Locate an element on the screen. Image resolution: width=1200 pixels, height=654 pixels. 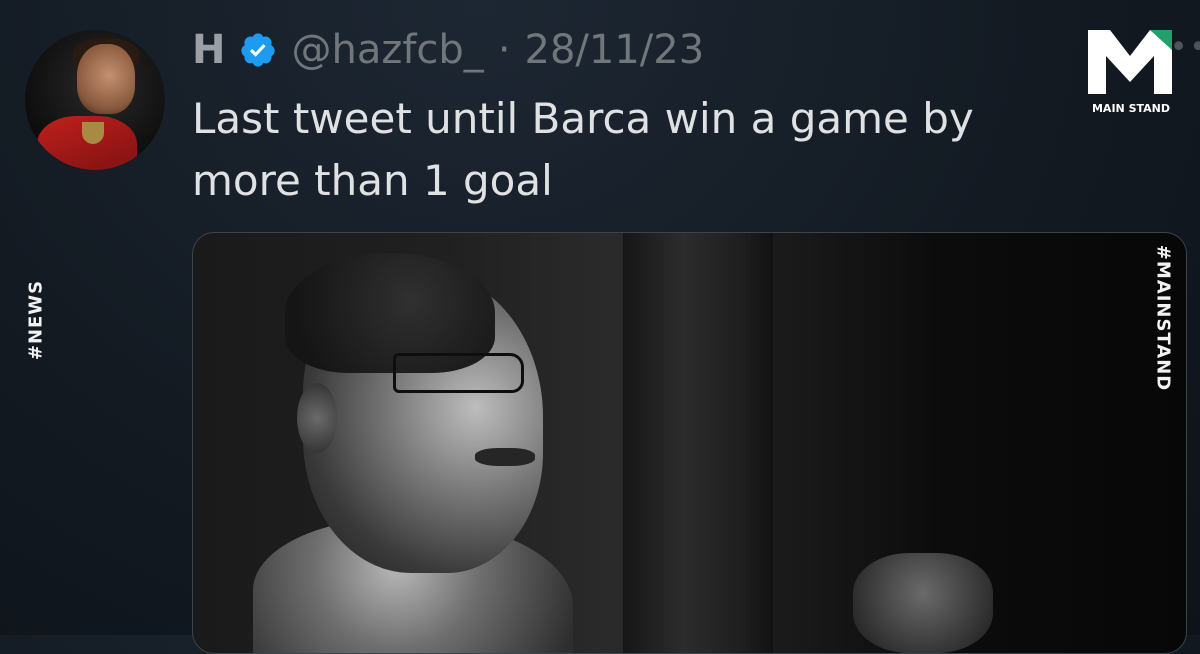
display-name: H is located at coordinates (208, 50).